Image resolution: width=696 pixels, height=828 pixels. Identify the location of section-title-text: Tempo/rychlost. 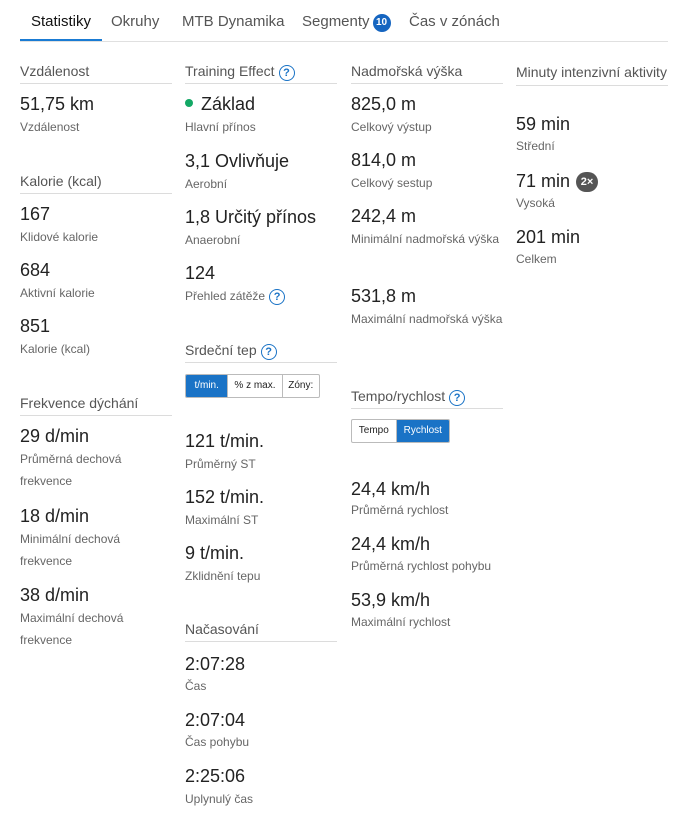
(398, 396).